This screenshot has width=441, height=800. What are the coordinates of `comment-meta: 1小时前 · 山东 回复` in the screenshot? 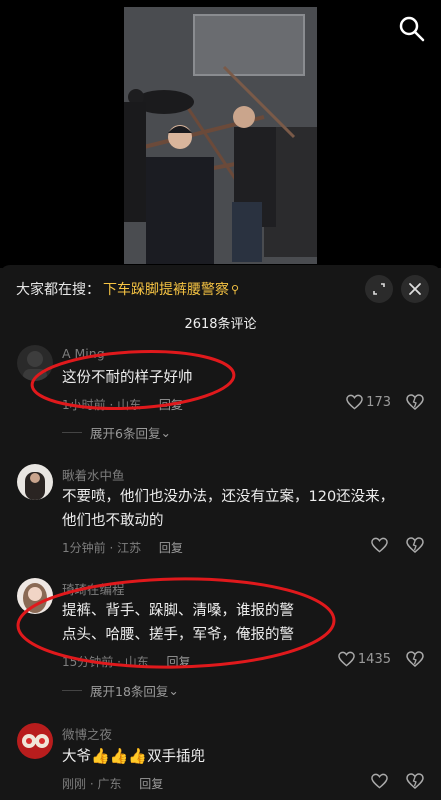 It's located at (122, 404).